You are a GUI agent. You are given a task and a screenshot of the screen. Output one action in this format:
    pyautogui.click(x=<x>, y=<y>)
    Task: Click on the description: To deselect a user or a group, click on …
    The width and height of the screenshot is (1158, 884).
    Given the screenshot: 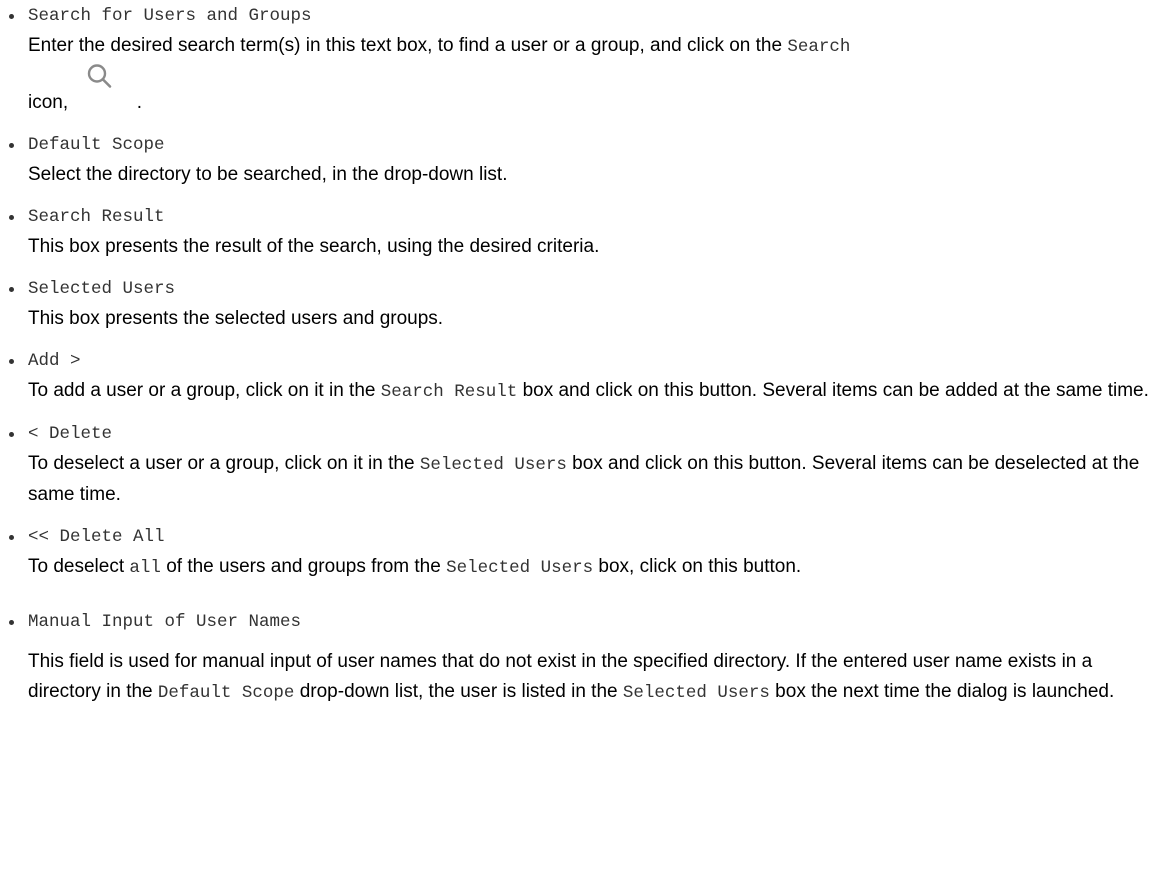 What is the action you would take?
    pyautogui.click(x=586, y=479)
    